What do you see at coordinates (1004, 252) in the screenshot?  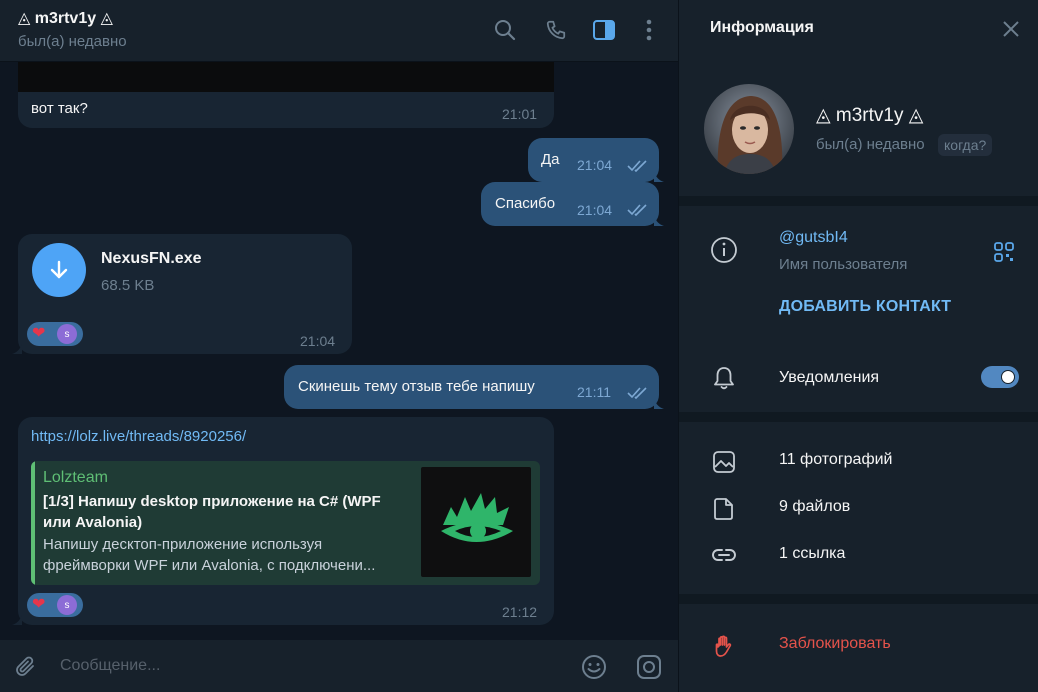 I see `qr-code-icon` at bounding box center [1004, 252].